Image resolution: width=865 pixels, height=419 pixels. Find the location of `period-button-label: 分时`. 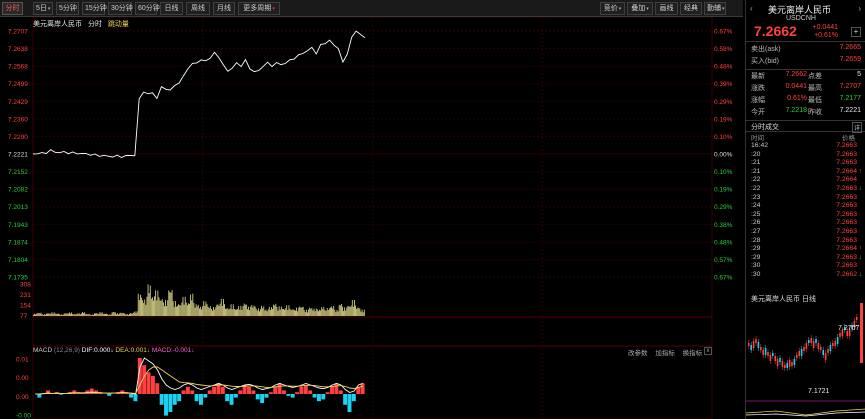

period-button-label: 分时 is located at coordinates (12, 8).